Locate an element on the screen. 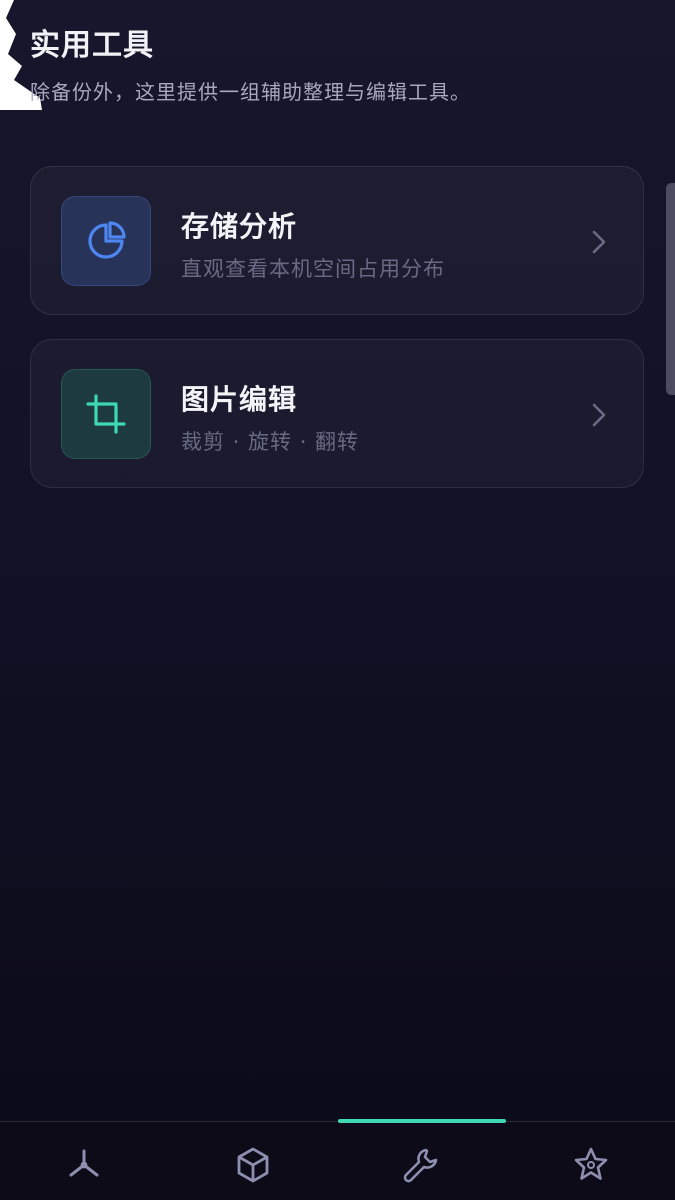 The width and height of the screenshot is (675, 1200). nav-item-cube is located at coordinates (253, 1165).